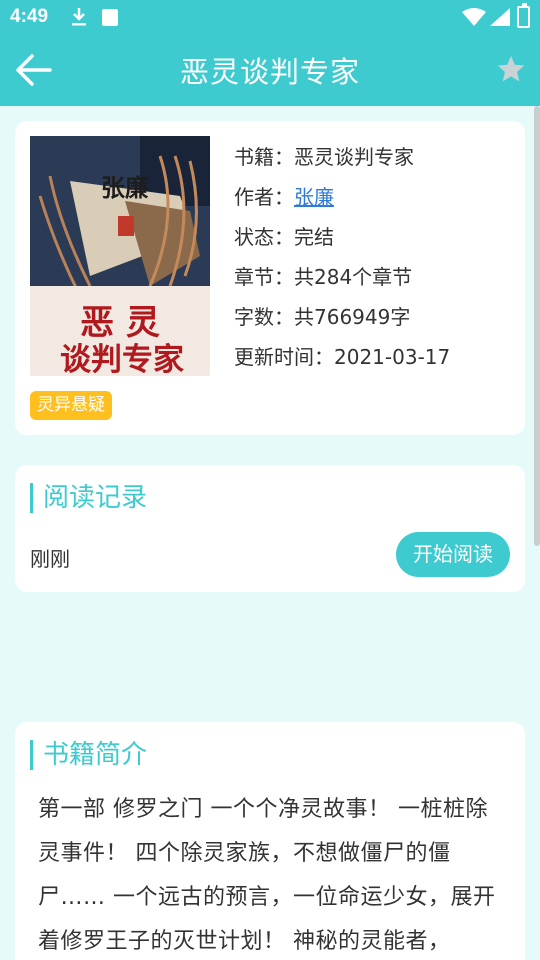 The image size is (540, 960). I want to click on info-label: 书籍：, so click(264, 157).